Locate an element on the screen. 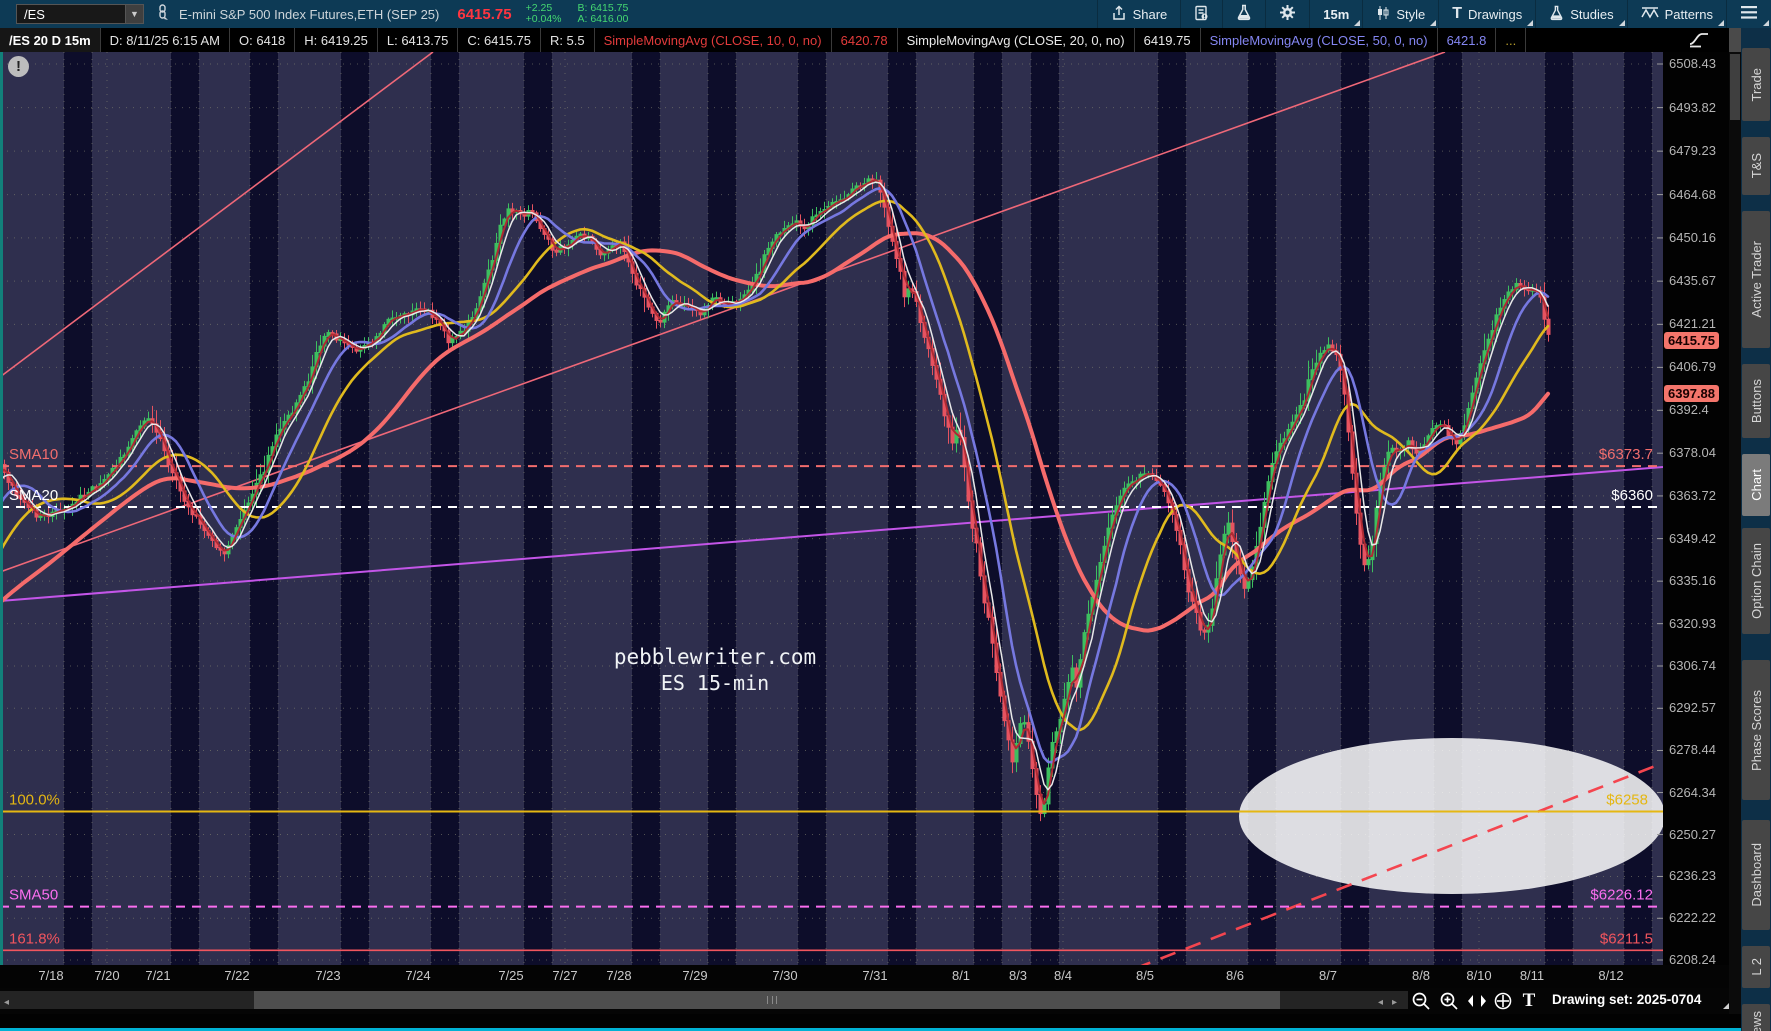 The width and height of the screenshot is (1771, 1031). ask-value: A: 6416.00 is located at coordinates (603, 19).